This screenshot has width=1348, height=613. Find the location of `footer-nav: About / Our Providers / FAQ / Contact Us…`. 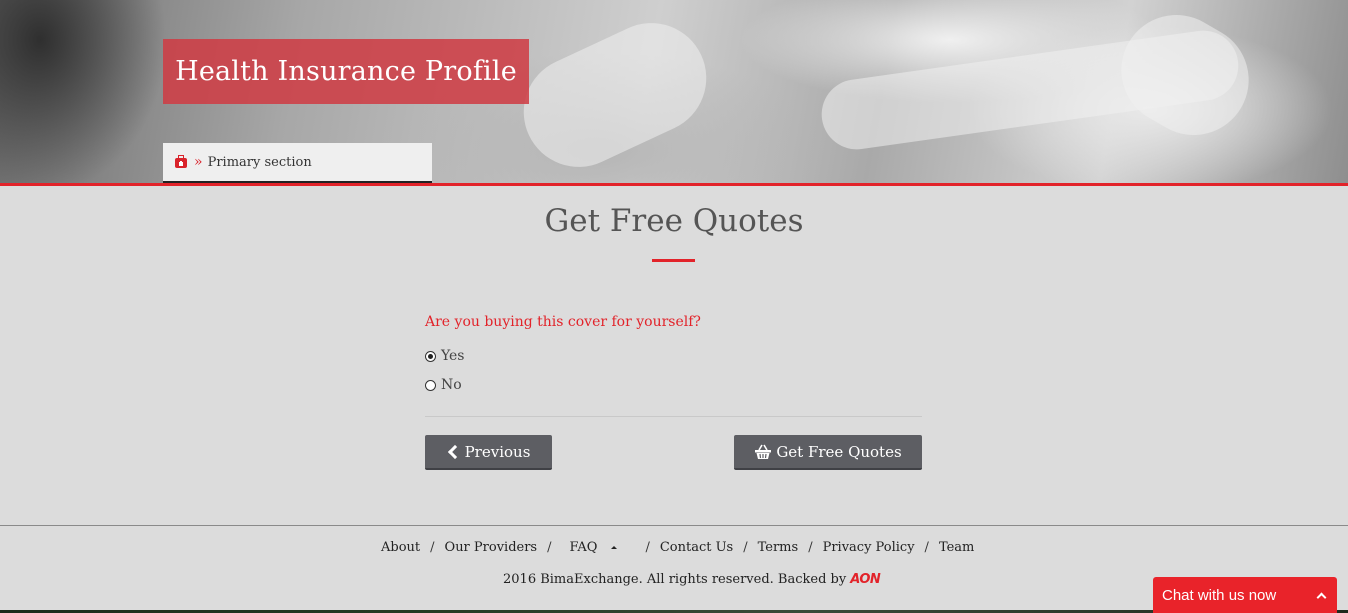

footer-nav: About / Our Providers / FAQ / Contact Us… is located at coordinates (677, 547).